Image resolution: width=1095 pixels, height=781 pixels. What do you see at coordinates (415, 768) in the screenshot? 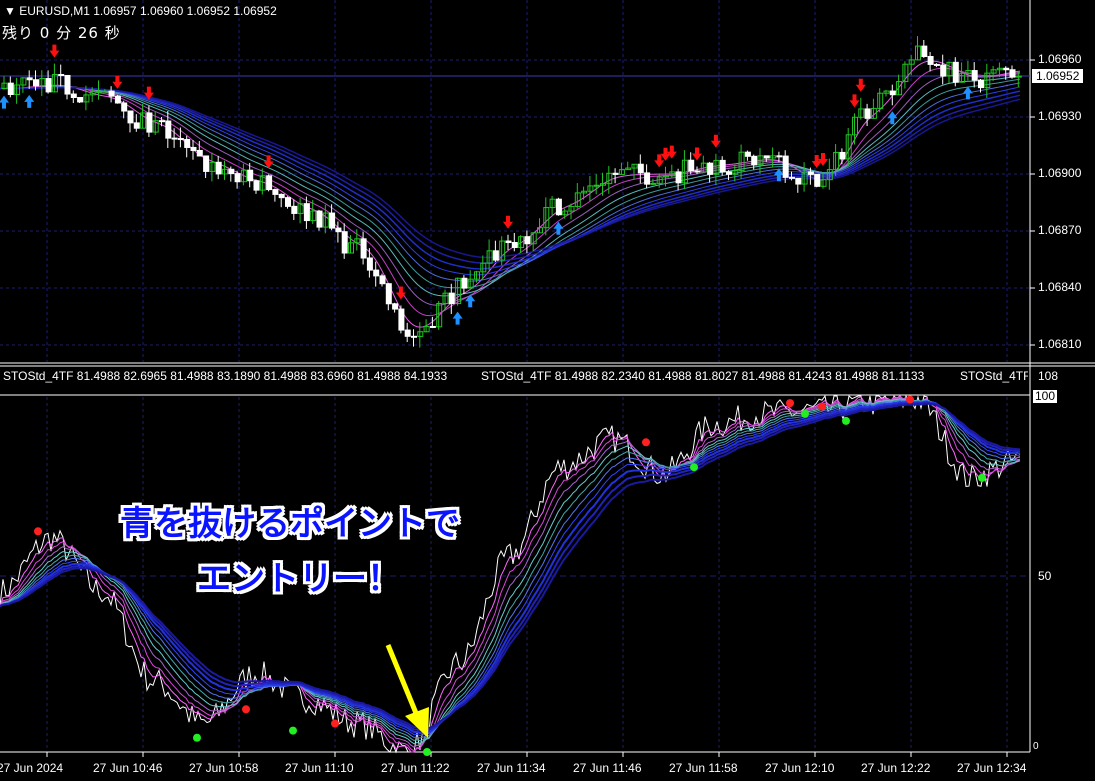
I see `time-label: 27 Jun 11:22` at bounding box center [415, 768].